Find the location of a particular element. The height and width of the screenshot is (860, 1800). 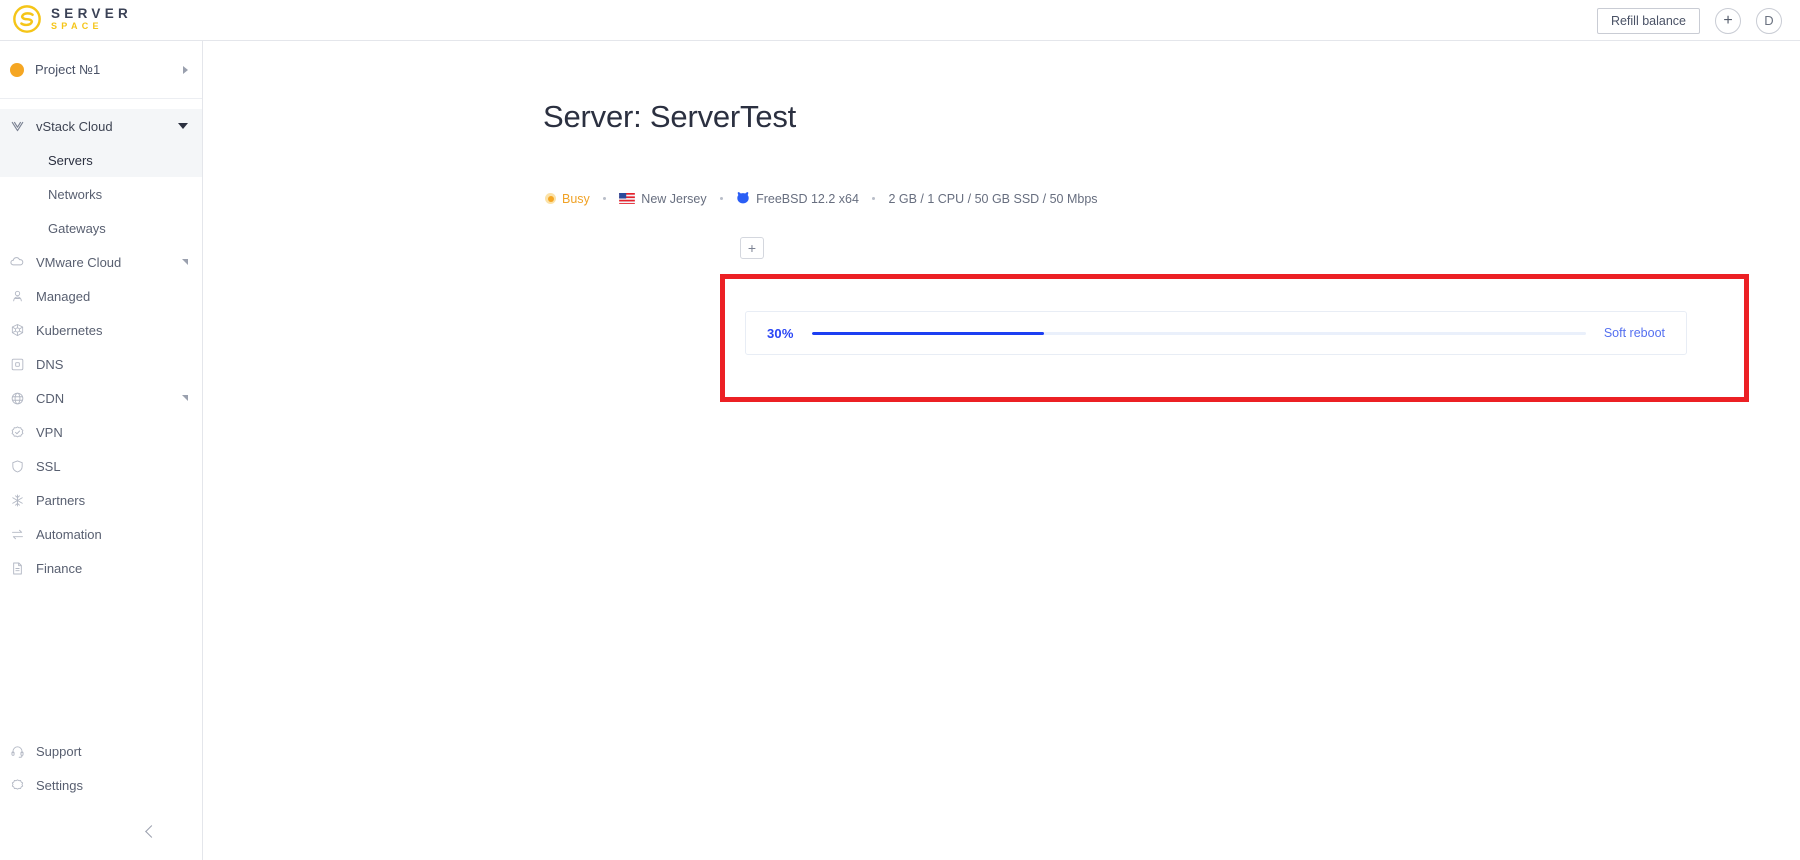

sidebar-item-label: SSL is located at coordinates (48, 466).